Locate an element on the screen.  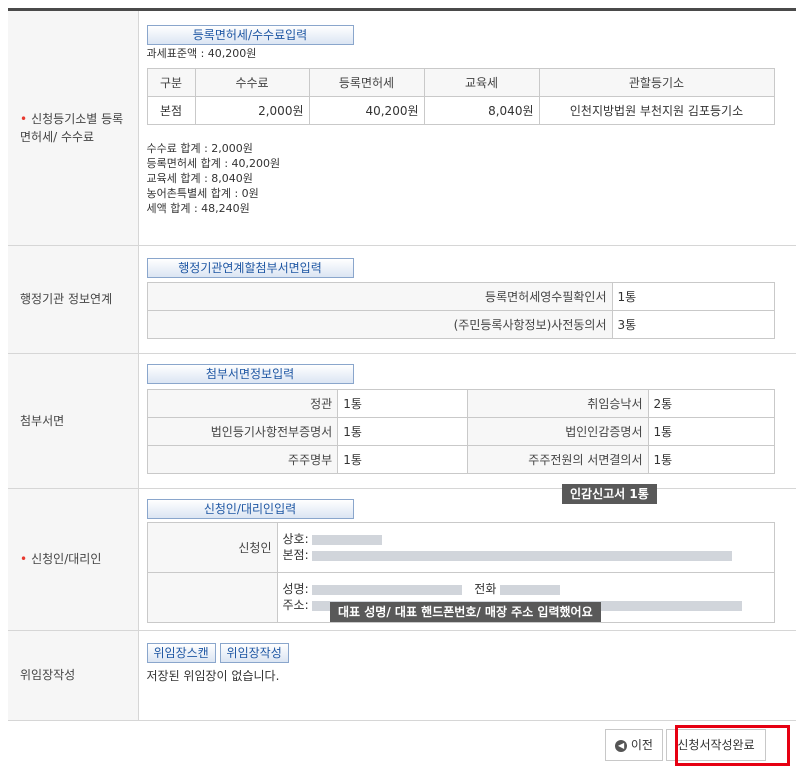
person-name-line: 성명: 전화 is located at coordinates (526, 589).